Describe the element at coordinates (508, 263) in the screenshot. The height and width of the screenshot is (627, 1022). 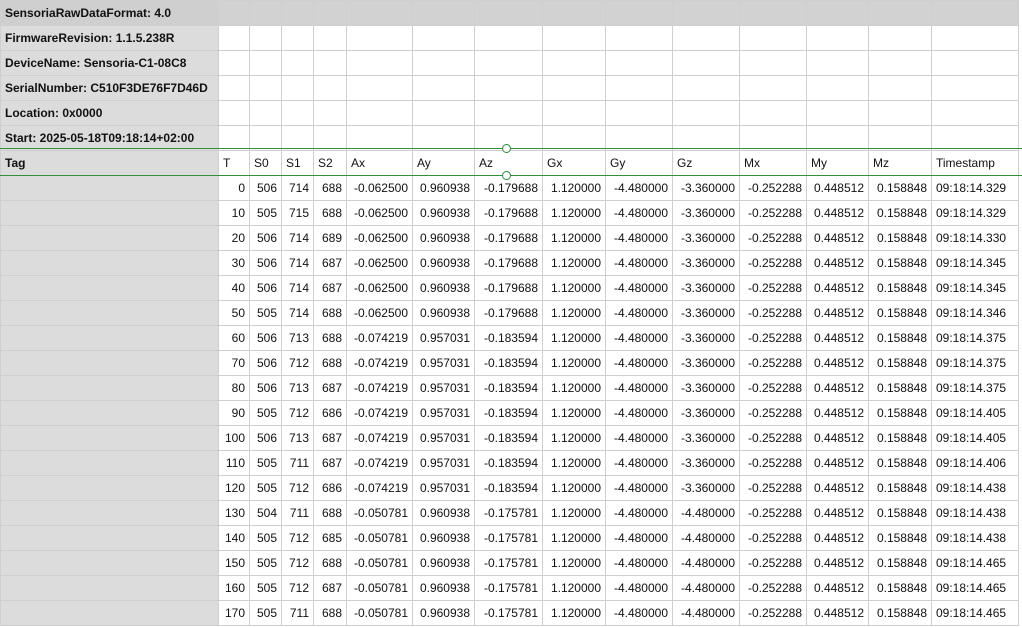
I see `data-cell: -0.179688` at that location.